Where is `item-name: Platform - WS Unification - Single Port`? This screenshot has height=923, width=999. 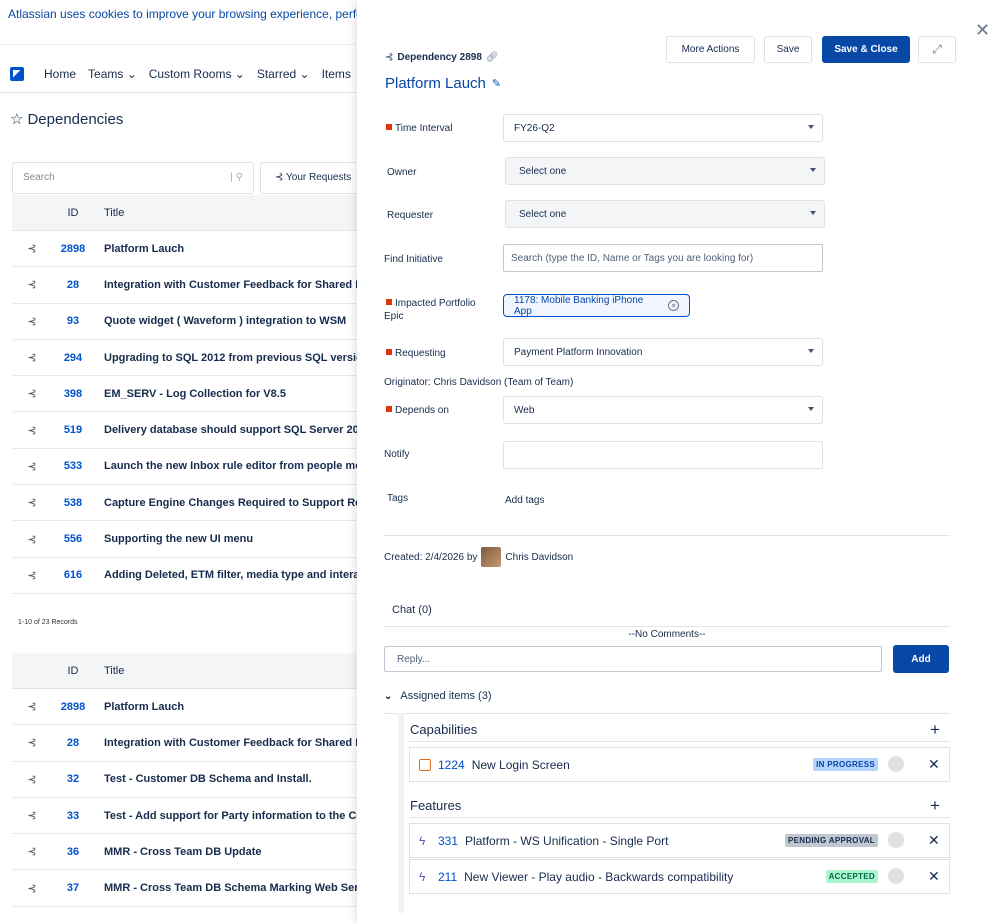 item-name: Platform - WS Unification - Single Port is located at coordinates (566, 841).